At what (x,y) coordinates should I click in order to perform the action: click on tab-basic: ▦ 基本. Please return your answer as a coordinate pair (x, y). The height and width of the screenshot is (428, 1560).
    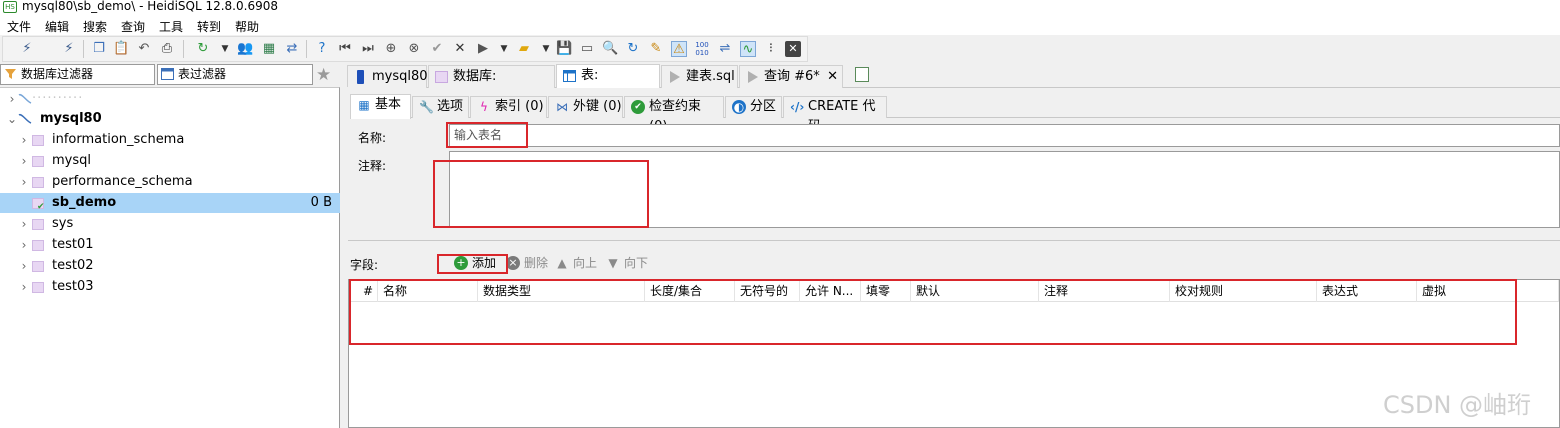
    Looking at the image, I should click on (380, 106).